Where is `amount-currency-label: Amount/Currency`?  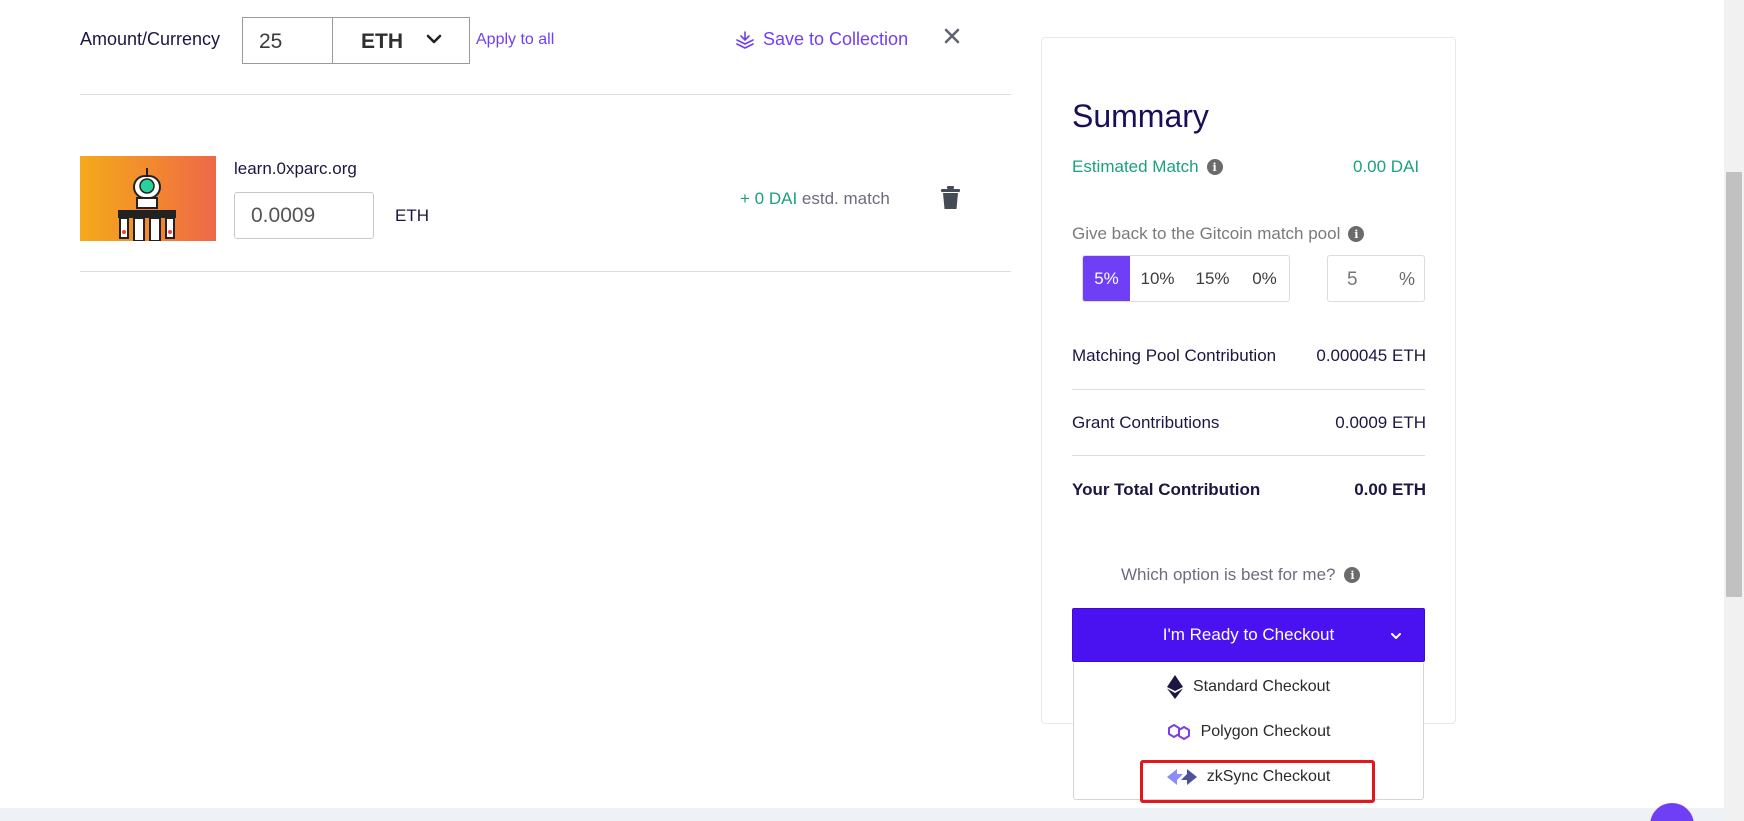
amount-currency-label: Amount/Currency is located at coordinates (150, 39).